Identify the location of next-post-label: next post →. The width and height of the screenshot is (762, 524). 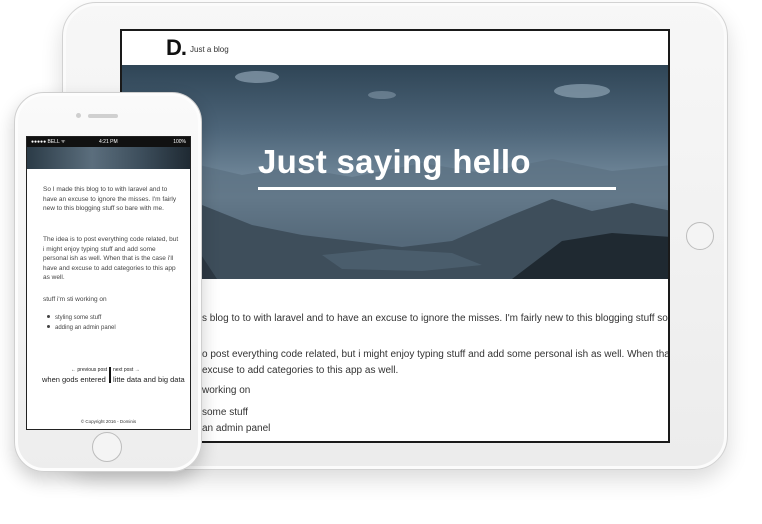
(126, 370).